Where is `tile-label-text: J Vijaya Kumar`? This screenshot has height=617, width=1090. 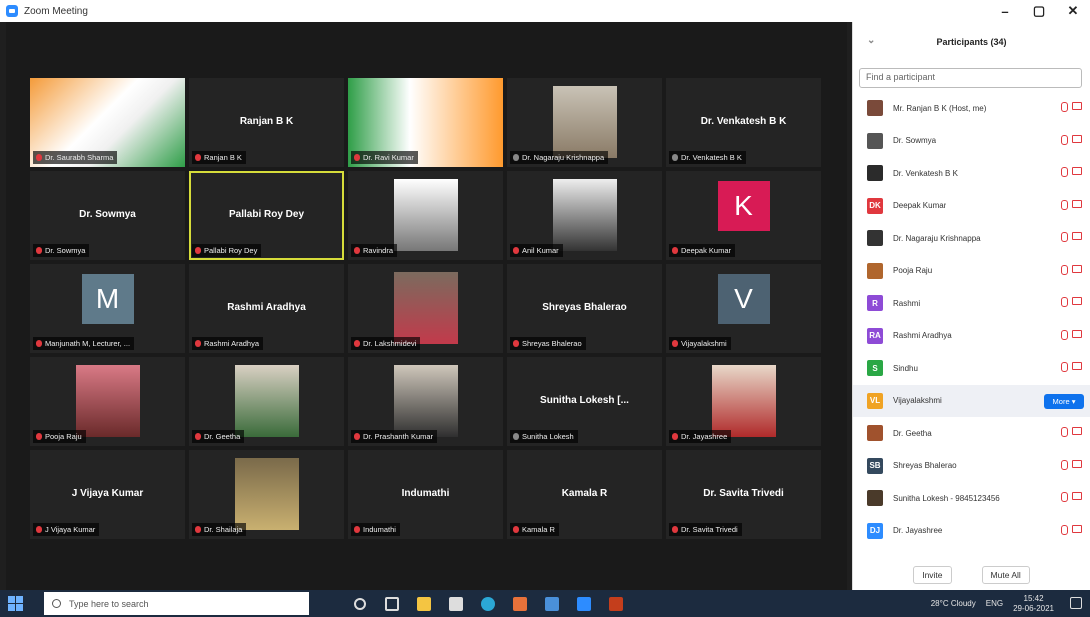
tile-label-text: J Vijaya Kumar is located at coordinates (70, 529).